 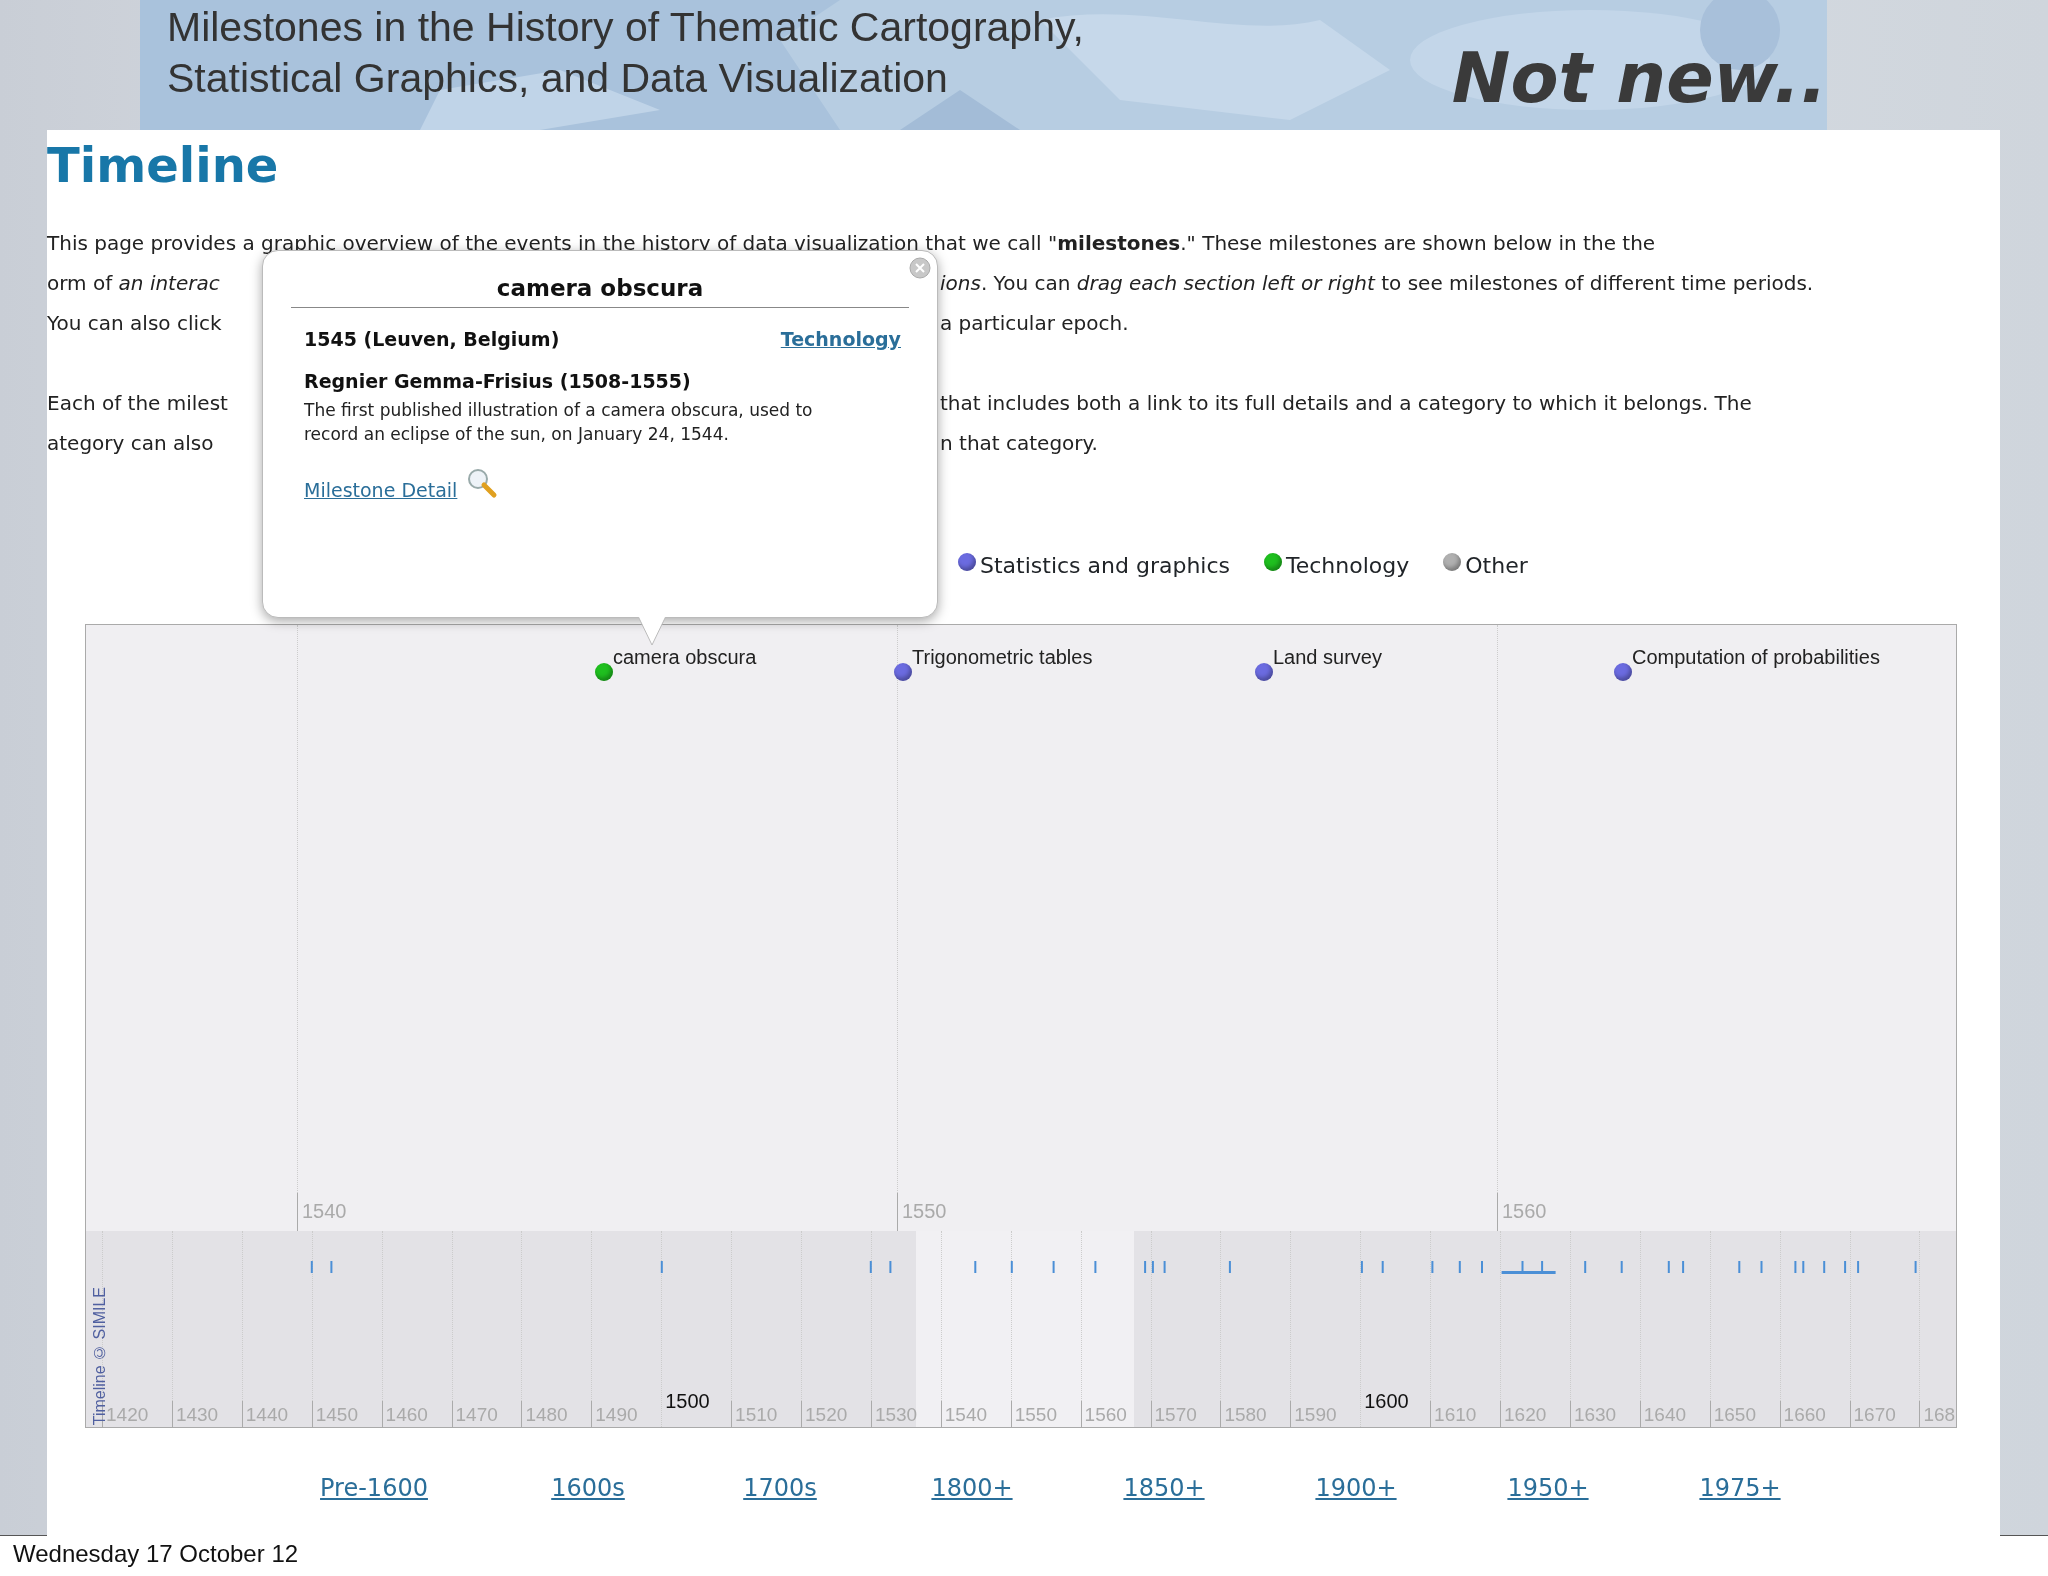 I want to click on axis-label: 168, so click(x=1939, y=1415).